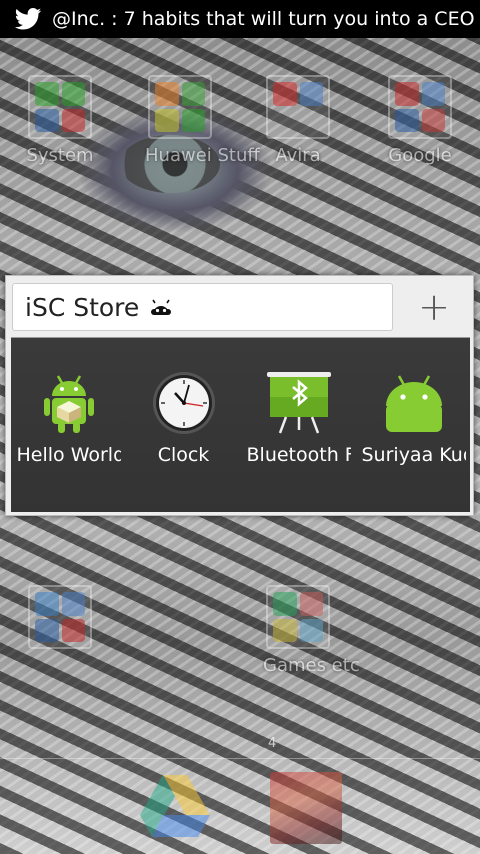 This screenshot has width=480, height=854. I want to click on folder-name-field: iSC Store, so click(202, 307).